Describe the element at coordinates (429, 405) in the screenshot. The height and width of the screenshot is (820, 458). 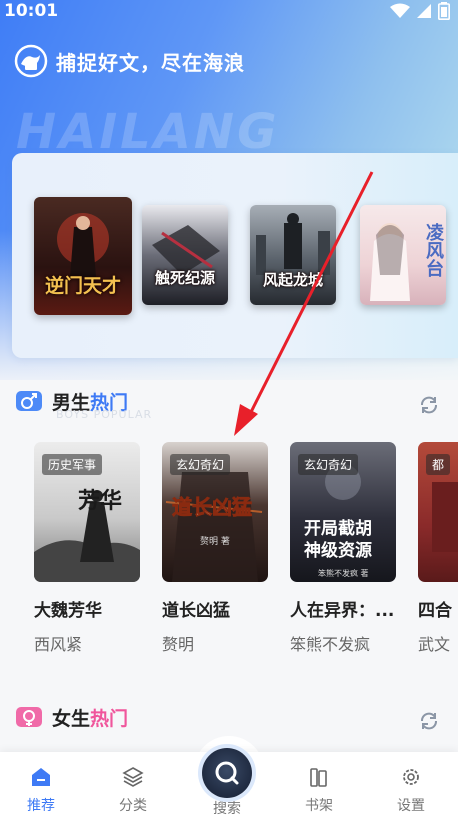
I see `male-refresh-icon` at that location.